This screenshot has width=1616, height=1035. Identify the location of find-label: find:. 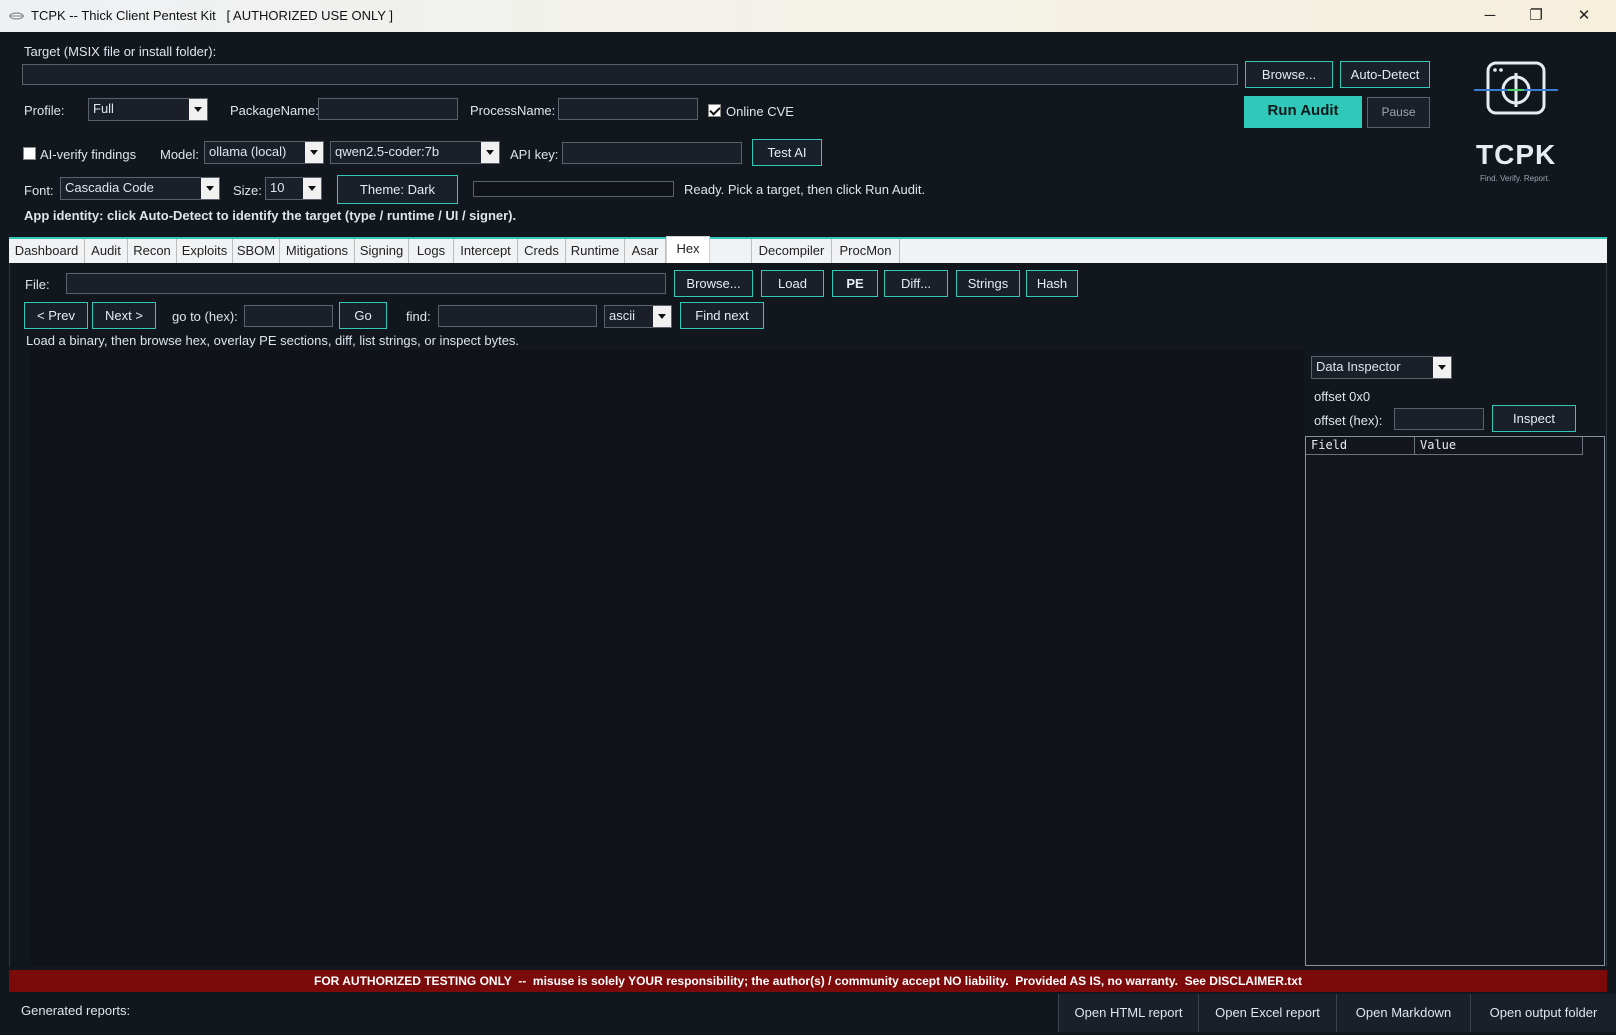
(418, 316).